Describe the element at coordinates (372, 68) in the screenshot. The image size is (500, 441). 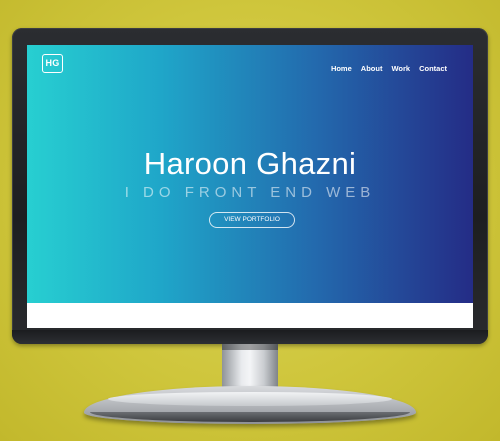
I see `nav-about: About` at that location.